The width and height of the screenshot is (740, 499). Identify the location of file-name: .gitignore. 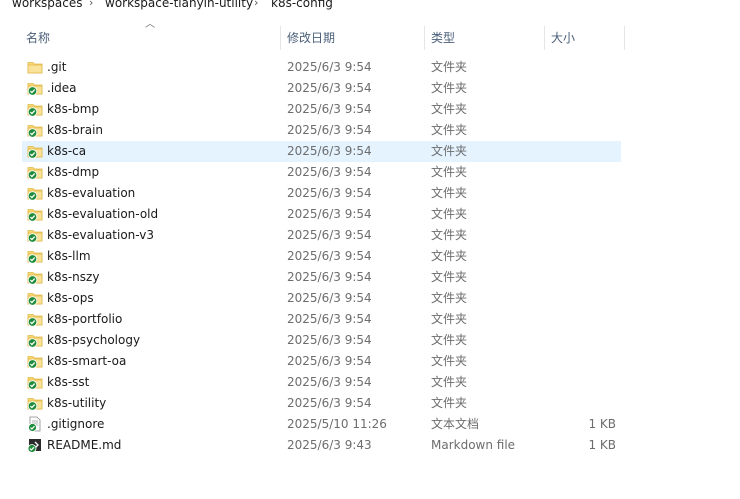
(76, 424).